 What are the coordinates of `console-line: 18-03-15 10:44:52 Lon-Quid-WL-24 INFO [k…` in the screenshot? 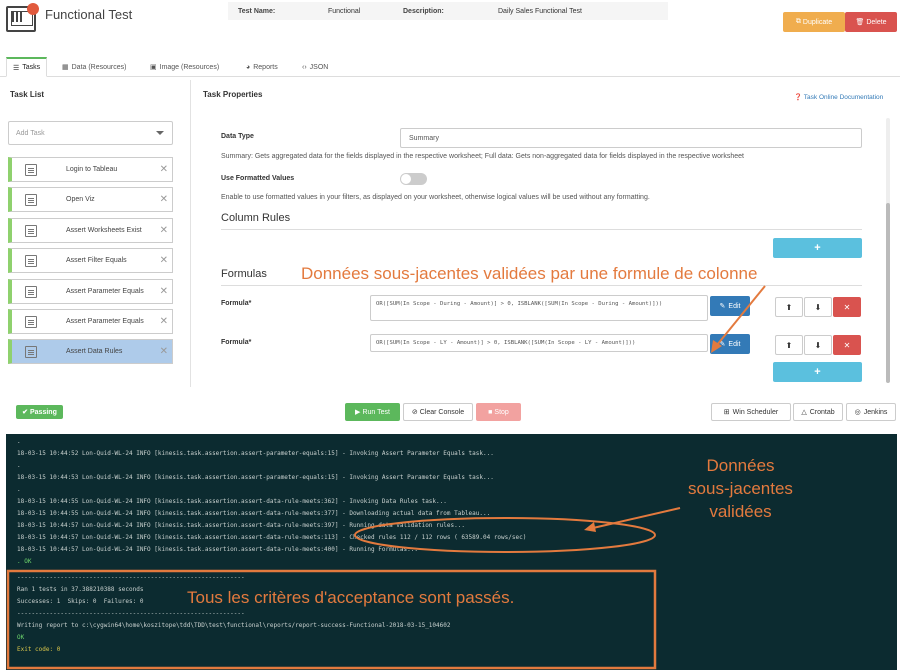 It's located at (255, 453).